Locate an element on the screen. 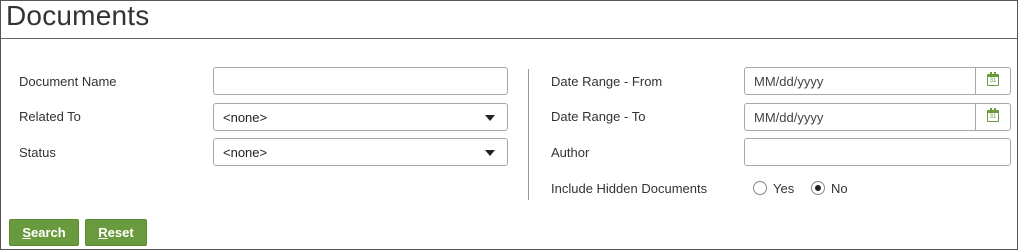 Image resolution: width=1018 pixels, height=250 pixels. status-value: <none> is located at coordinates (245, 152).